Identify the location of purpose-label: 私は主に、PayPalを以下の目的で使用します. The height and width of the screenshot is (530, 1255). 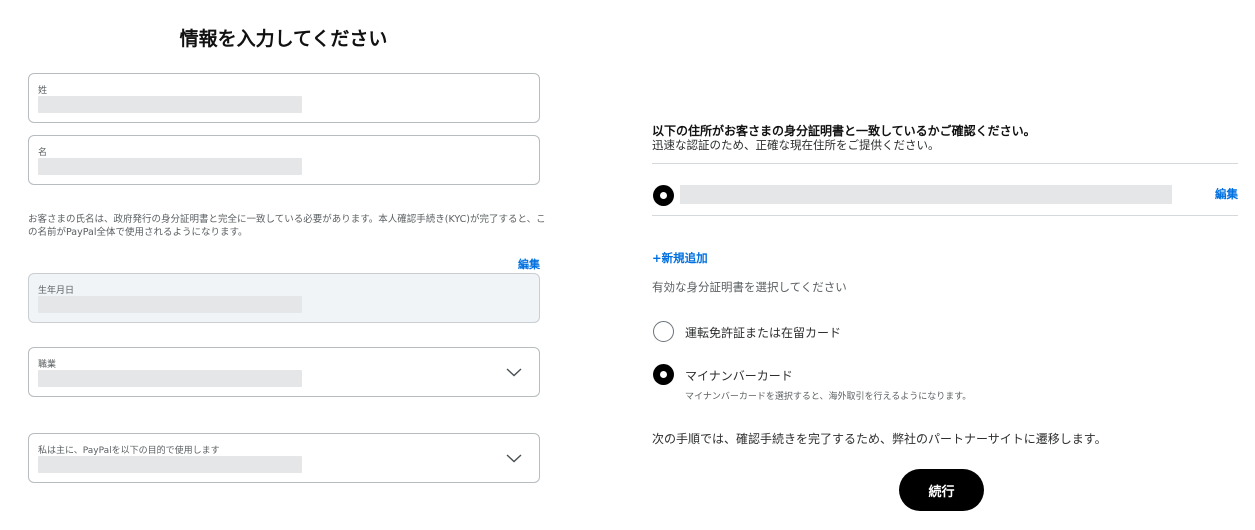
(129, 451).